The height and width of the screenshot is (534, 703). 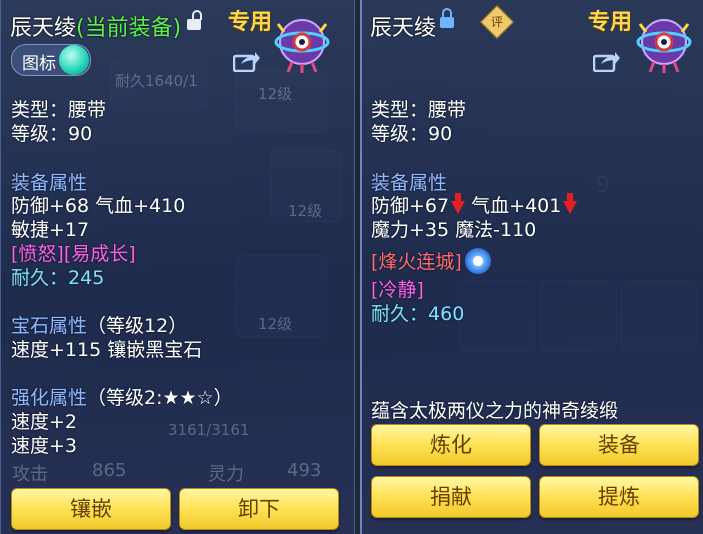 I want to click on attr-line: 防御+67 气血+401, so click(x=474, y=204).